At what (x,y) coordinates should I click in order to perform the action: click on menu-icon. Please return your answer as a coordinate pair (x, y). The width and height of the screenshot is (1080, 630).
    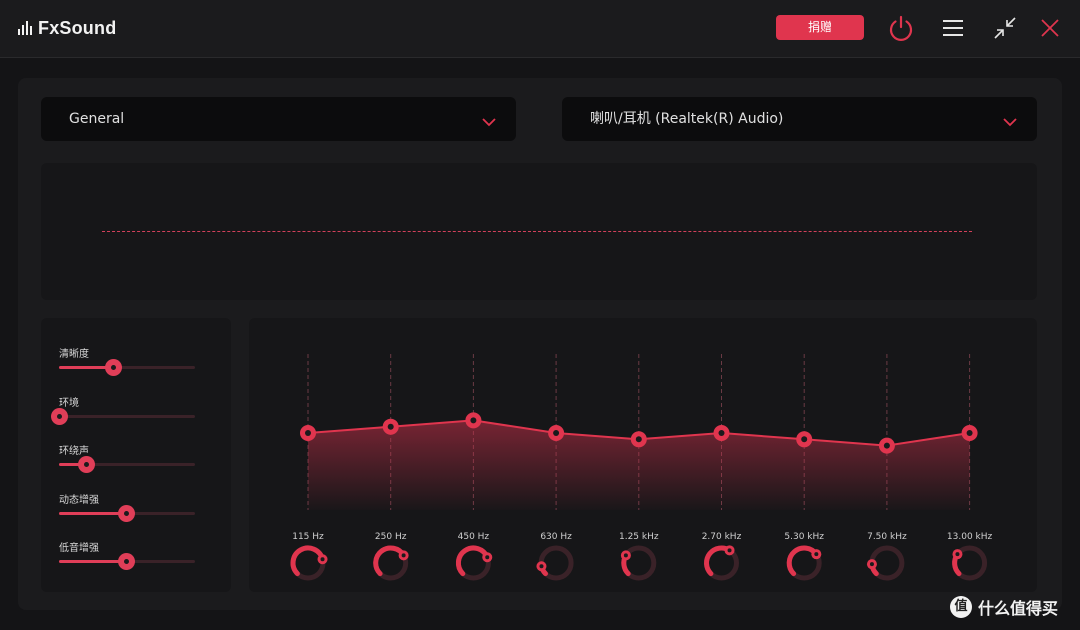
    Looking at the image, I should click on (953, 28).